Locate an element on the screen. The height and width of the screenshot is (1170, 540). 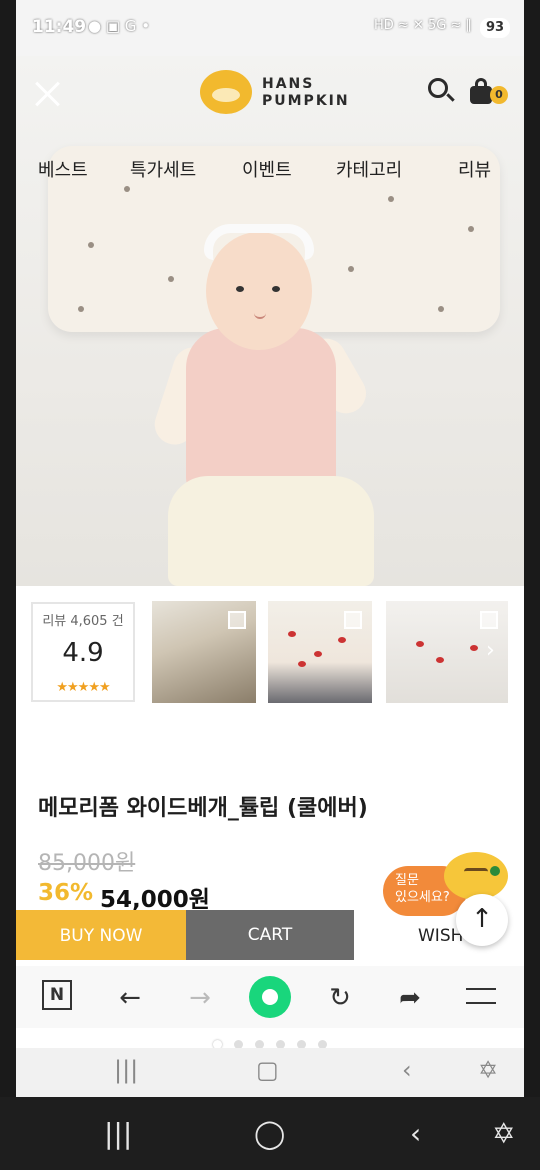
status-time: 11:49 is located at coordinates (59, 27).